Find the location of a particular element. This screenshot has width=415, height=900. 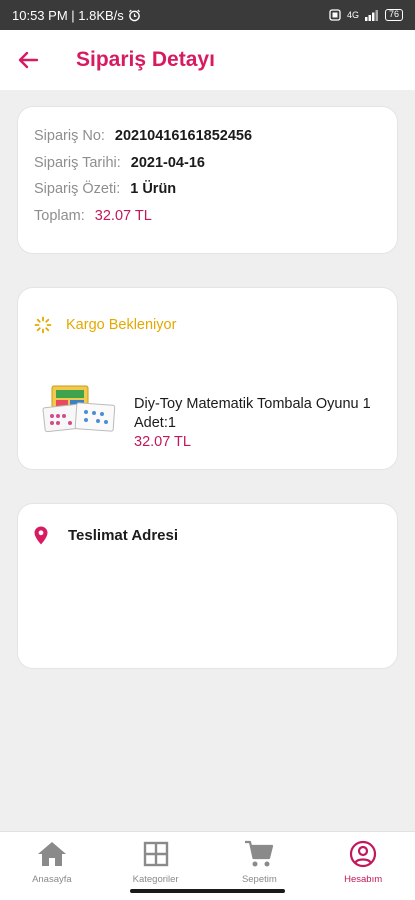

product-price: 32.07 TL is located at coordinates (162, 442).